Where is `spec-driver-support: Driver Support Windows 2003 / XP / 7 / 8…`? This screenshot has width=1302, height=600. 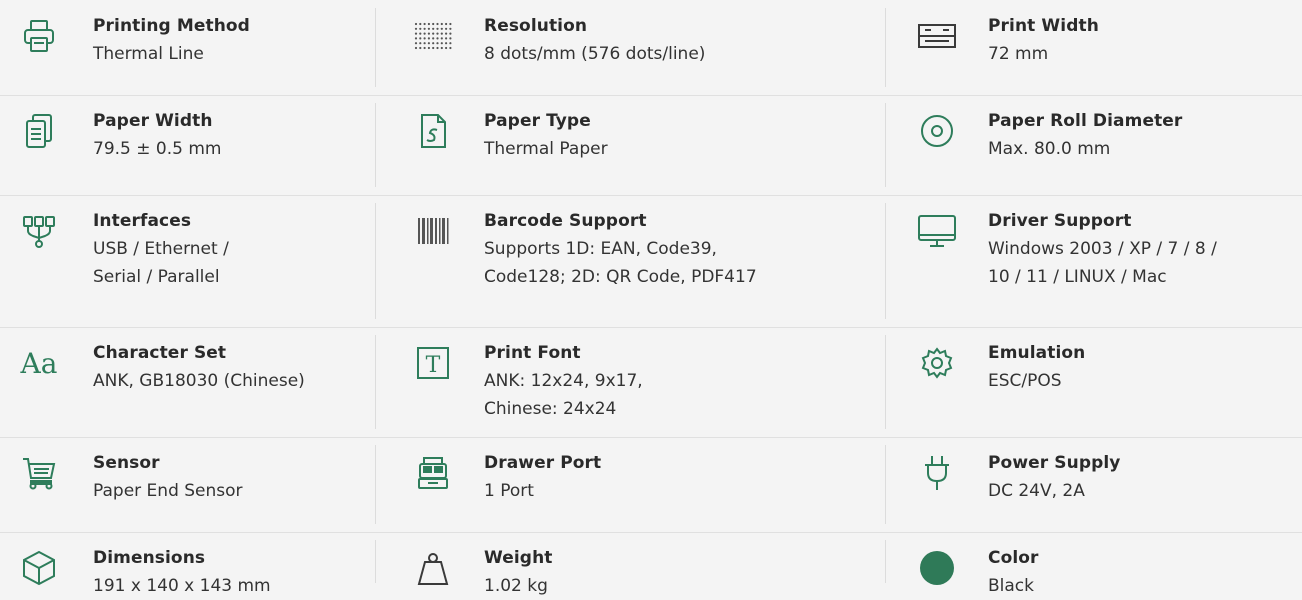
spec-driver-support: Driver Support Windows 2003 / XP / 7 / 8… is located at coordinates (1094, 261).